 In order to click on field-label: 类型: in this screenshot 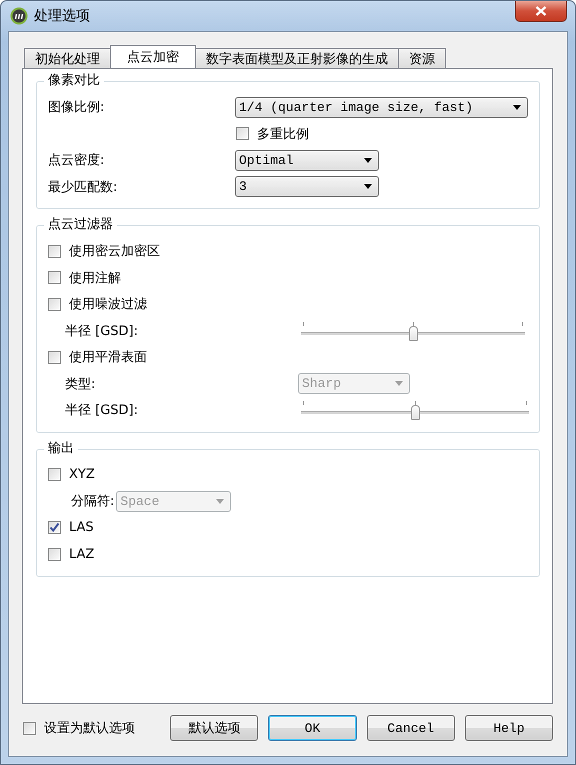, I will do `click(80, 384)`.